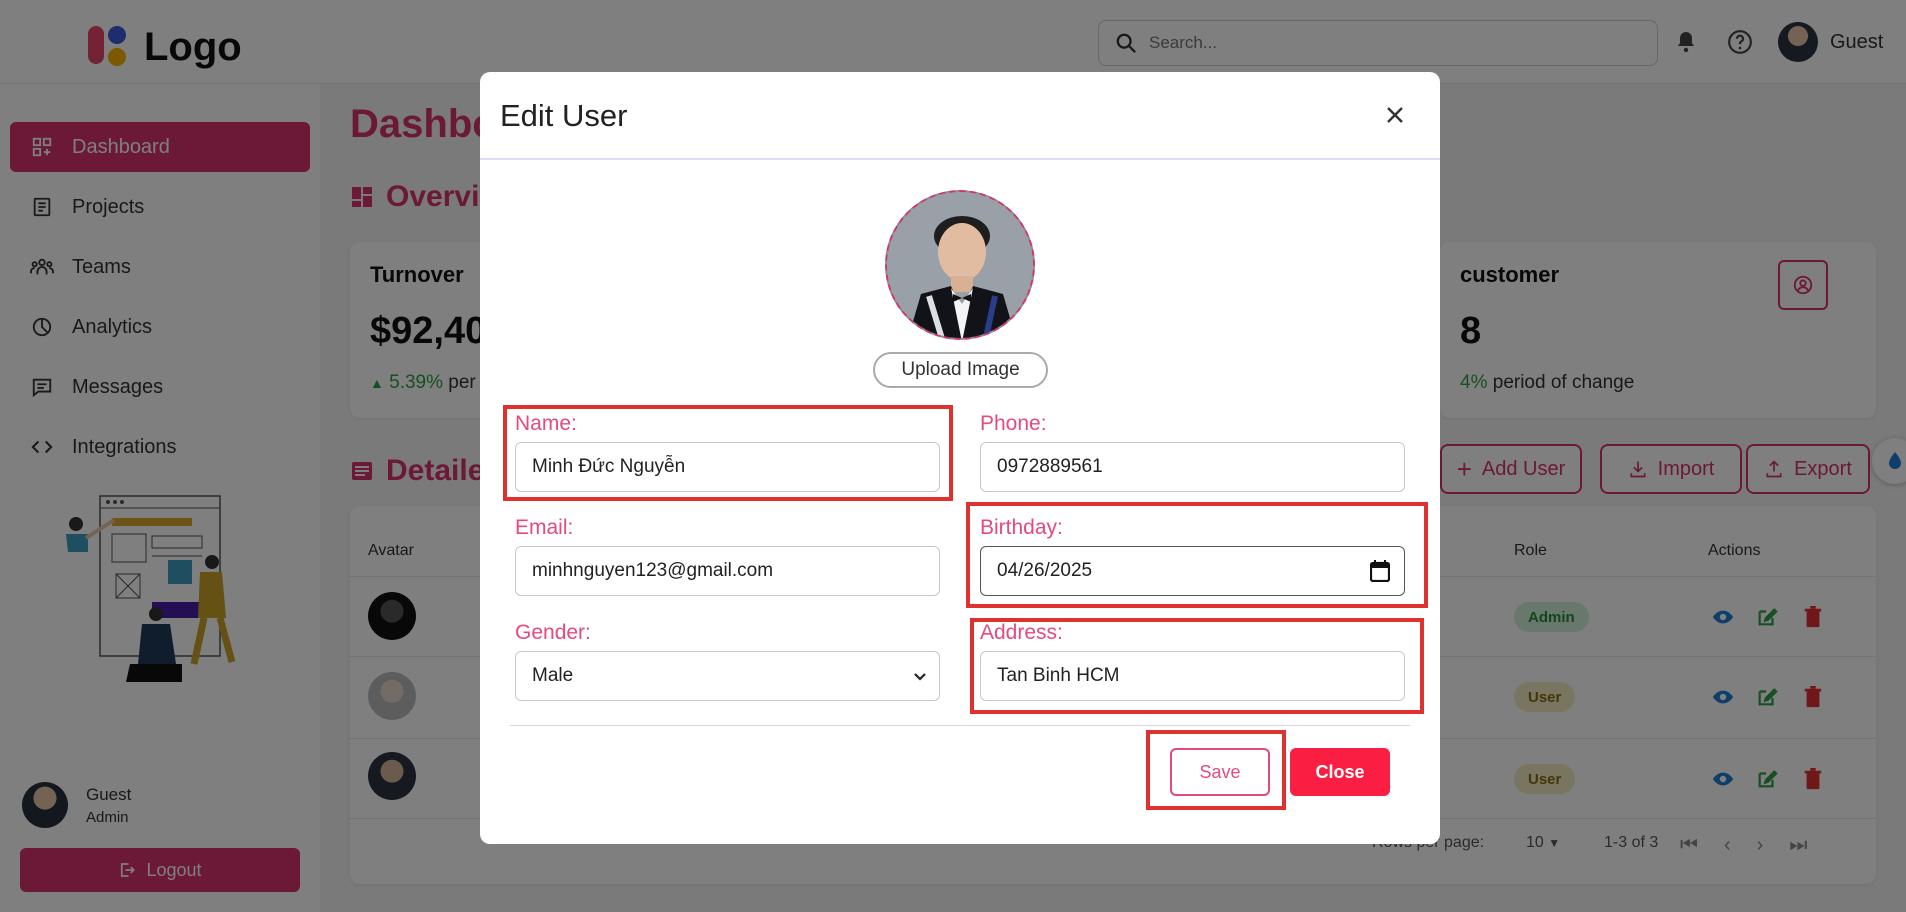 The image size is (1906, 912). I want to click on upload-image-button: Upload Image, so click(960, 370).